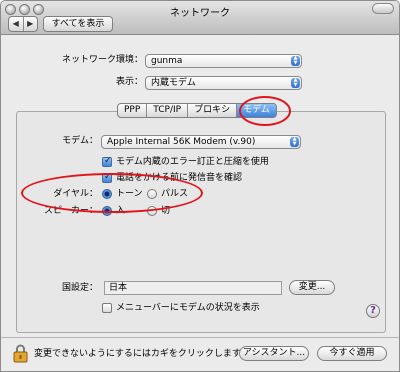 The height and width of the screenshot is (372, 400). Describe the element at coordinates (107, 161) in the screenshot. I see `error-correction-checkbox` at that location.